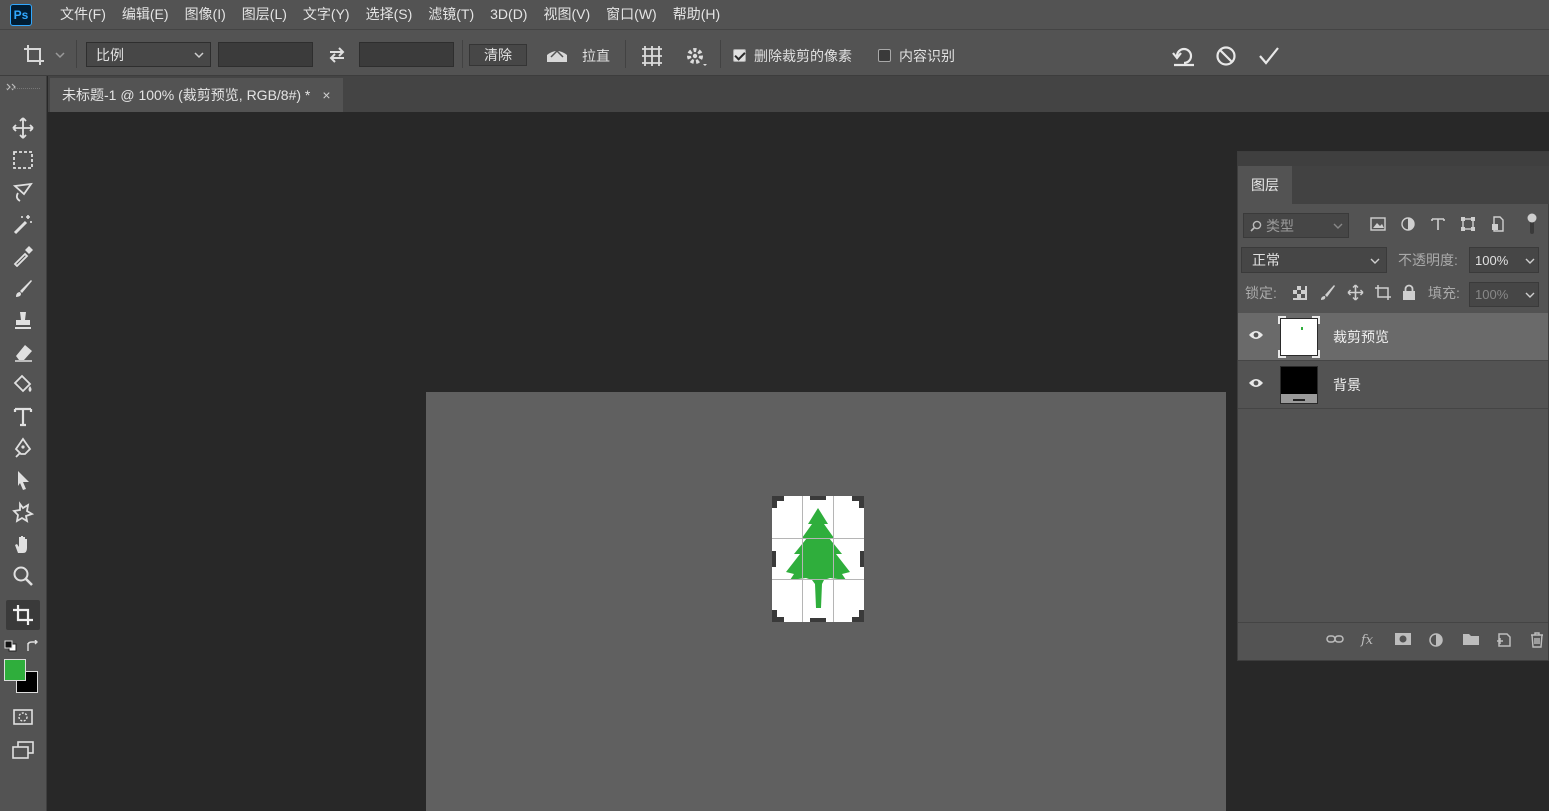 Image resolution: width=1549 pixels, height=811 pixels. What do you see at coordinates (23, 160) in the screenshot?
I see `marquee-tool-icon` at bounding box center [23, 160].